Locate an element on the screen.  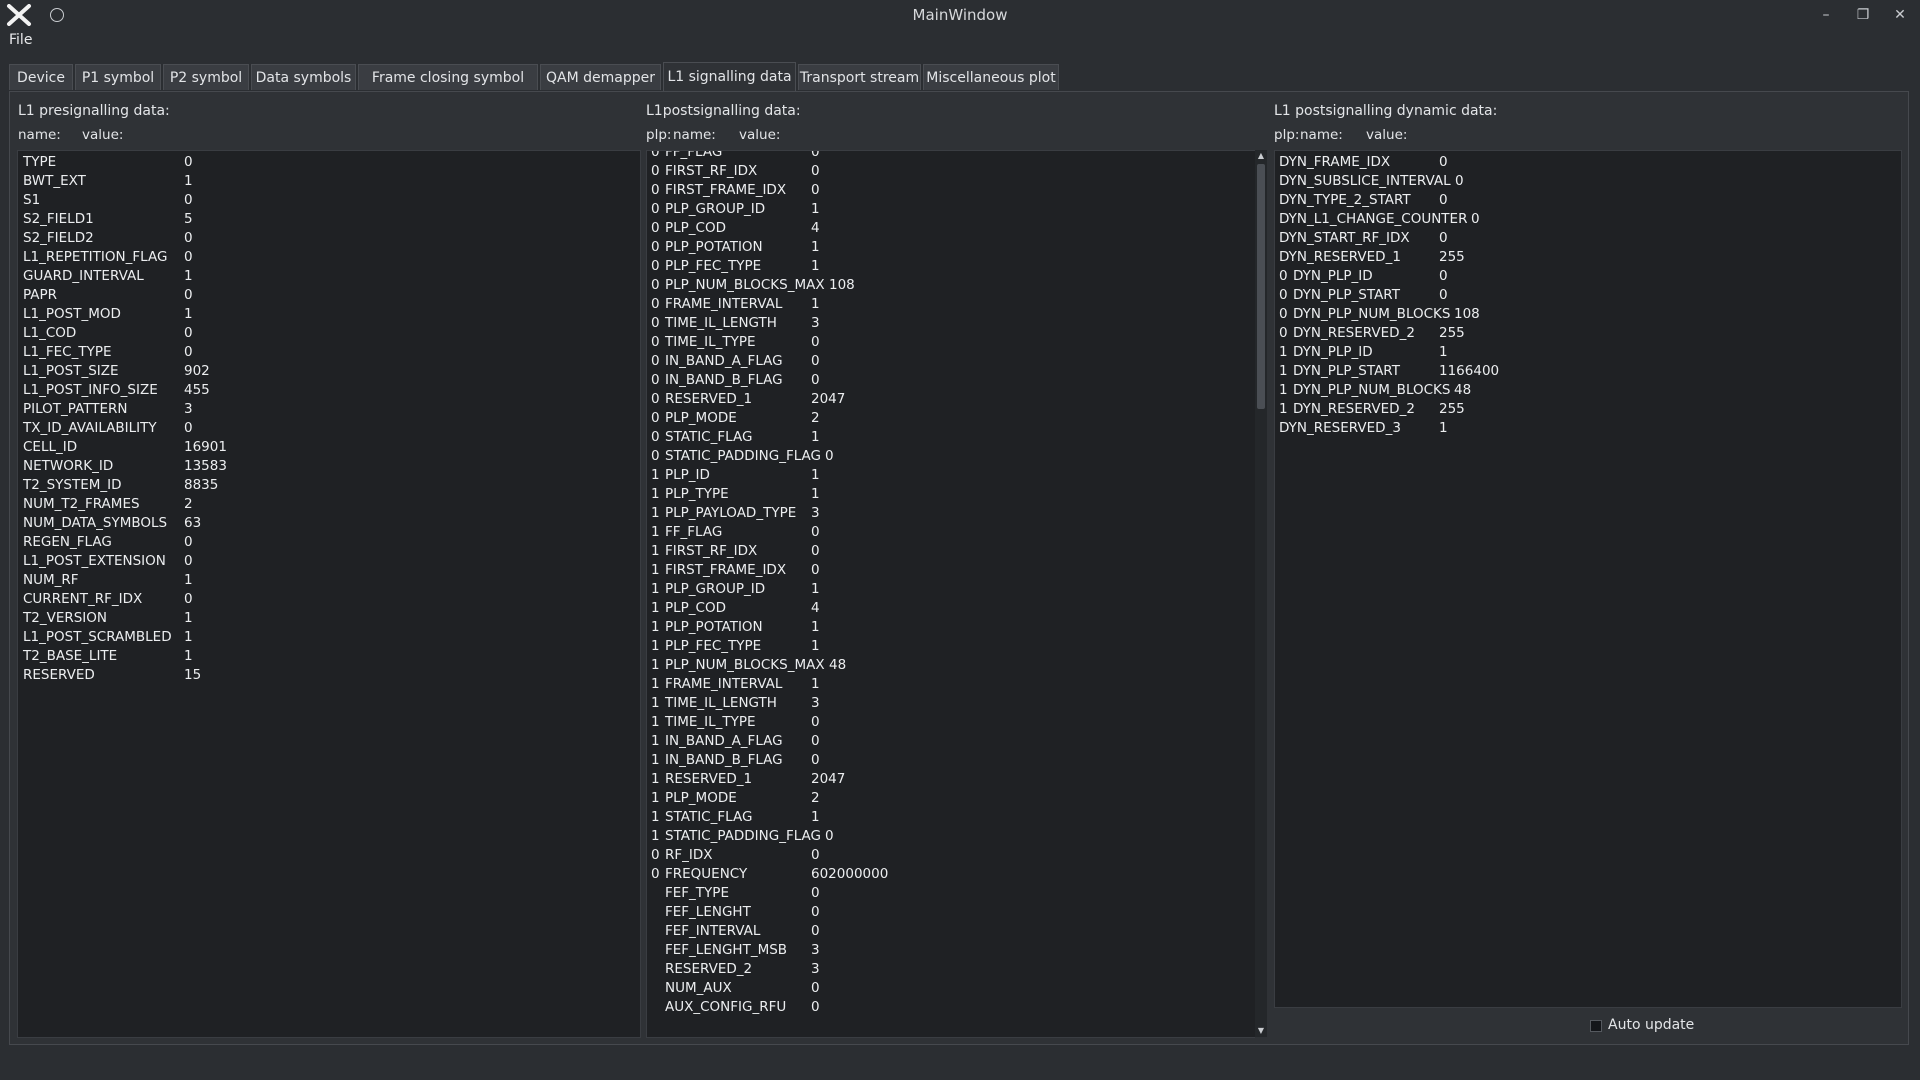
tab-l1-signalling-data: L1 signalling data is located at coordinates (729, 77).